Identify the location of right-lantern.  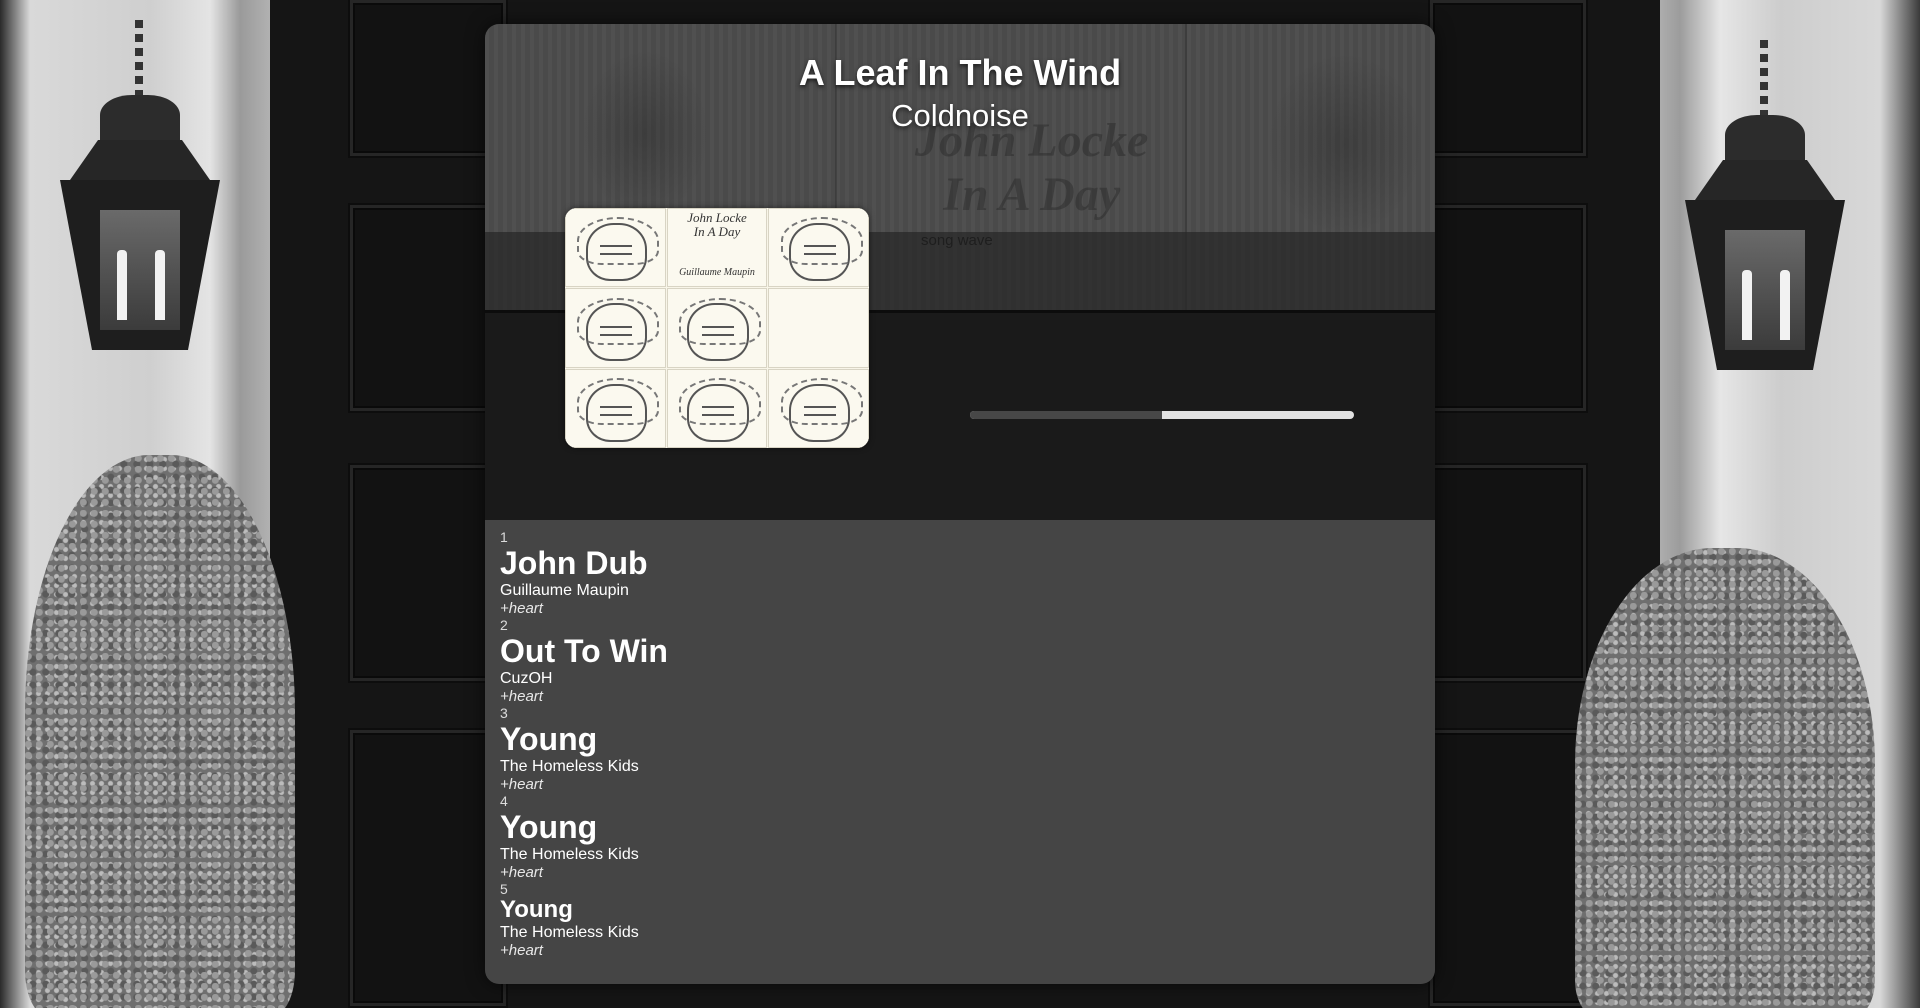
(1765, 220).